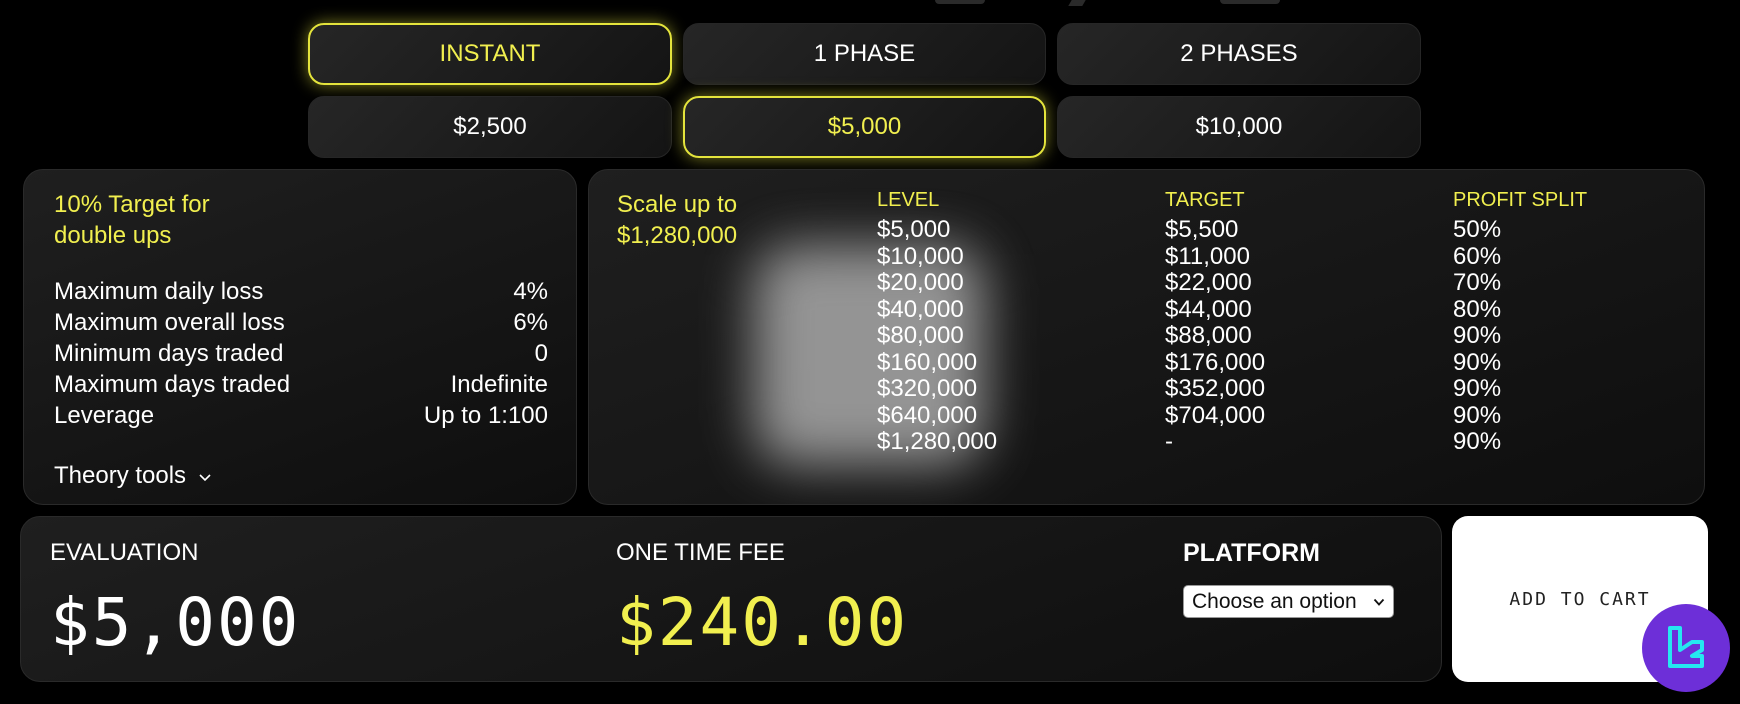 Image resolution: width=1740 pixels, height=704 pixels. I want to click on split-value: 60%, so click(1477, 256).